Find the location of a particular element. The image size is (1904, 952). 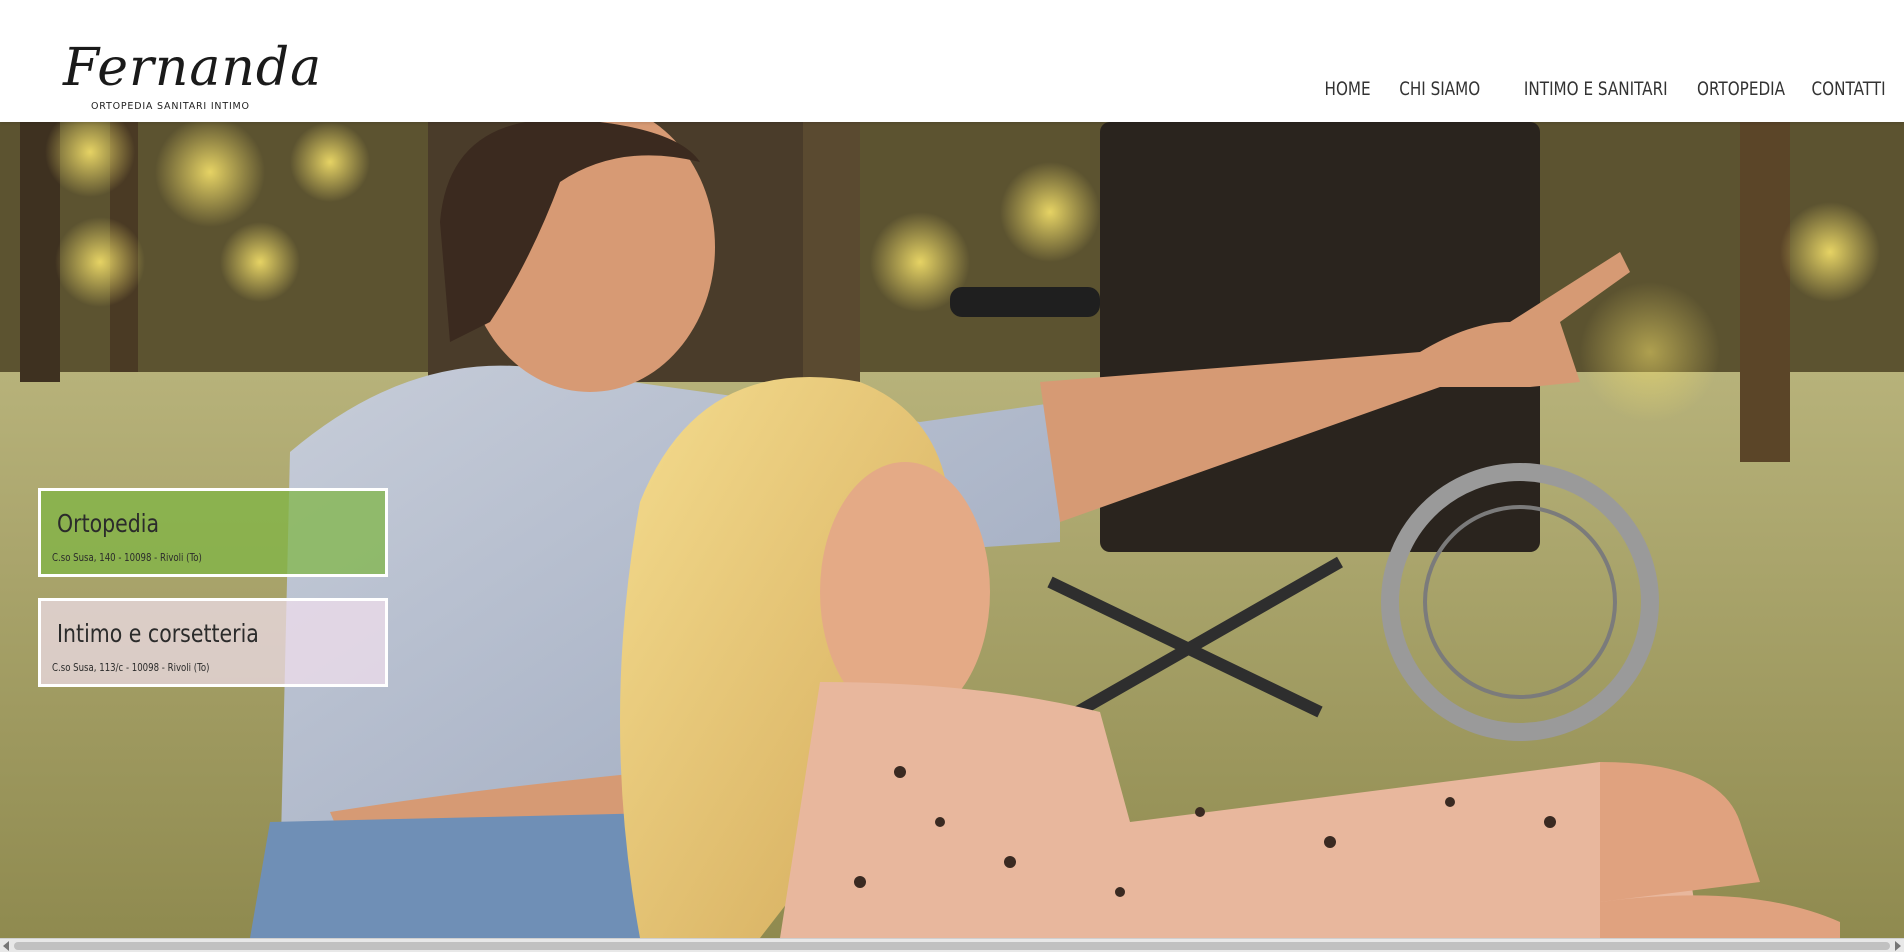

nav-ortopedia: ORTOPEDIA is located at coordinates (1741, 89).